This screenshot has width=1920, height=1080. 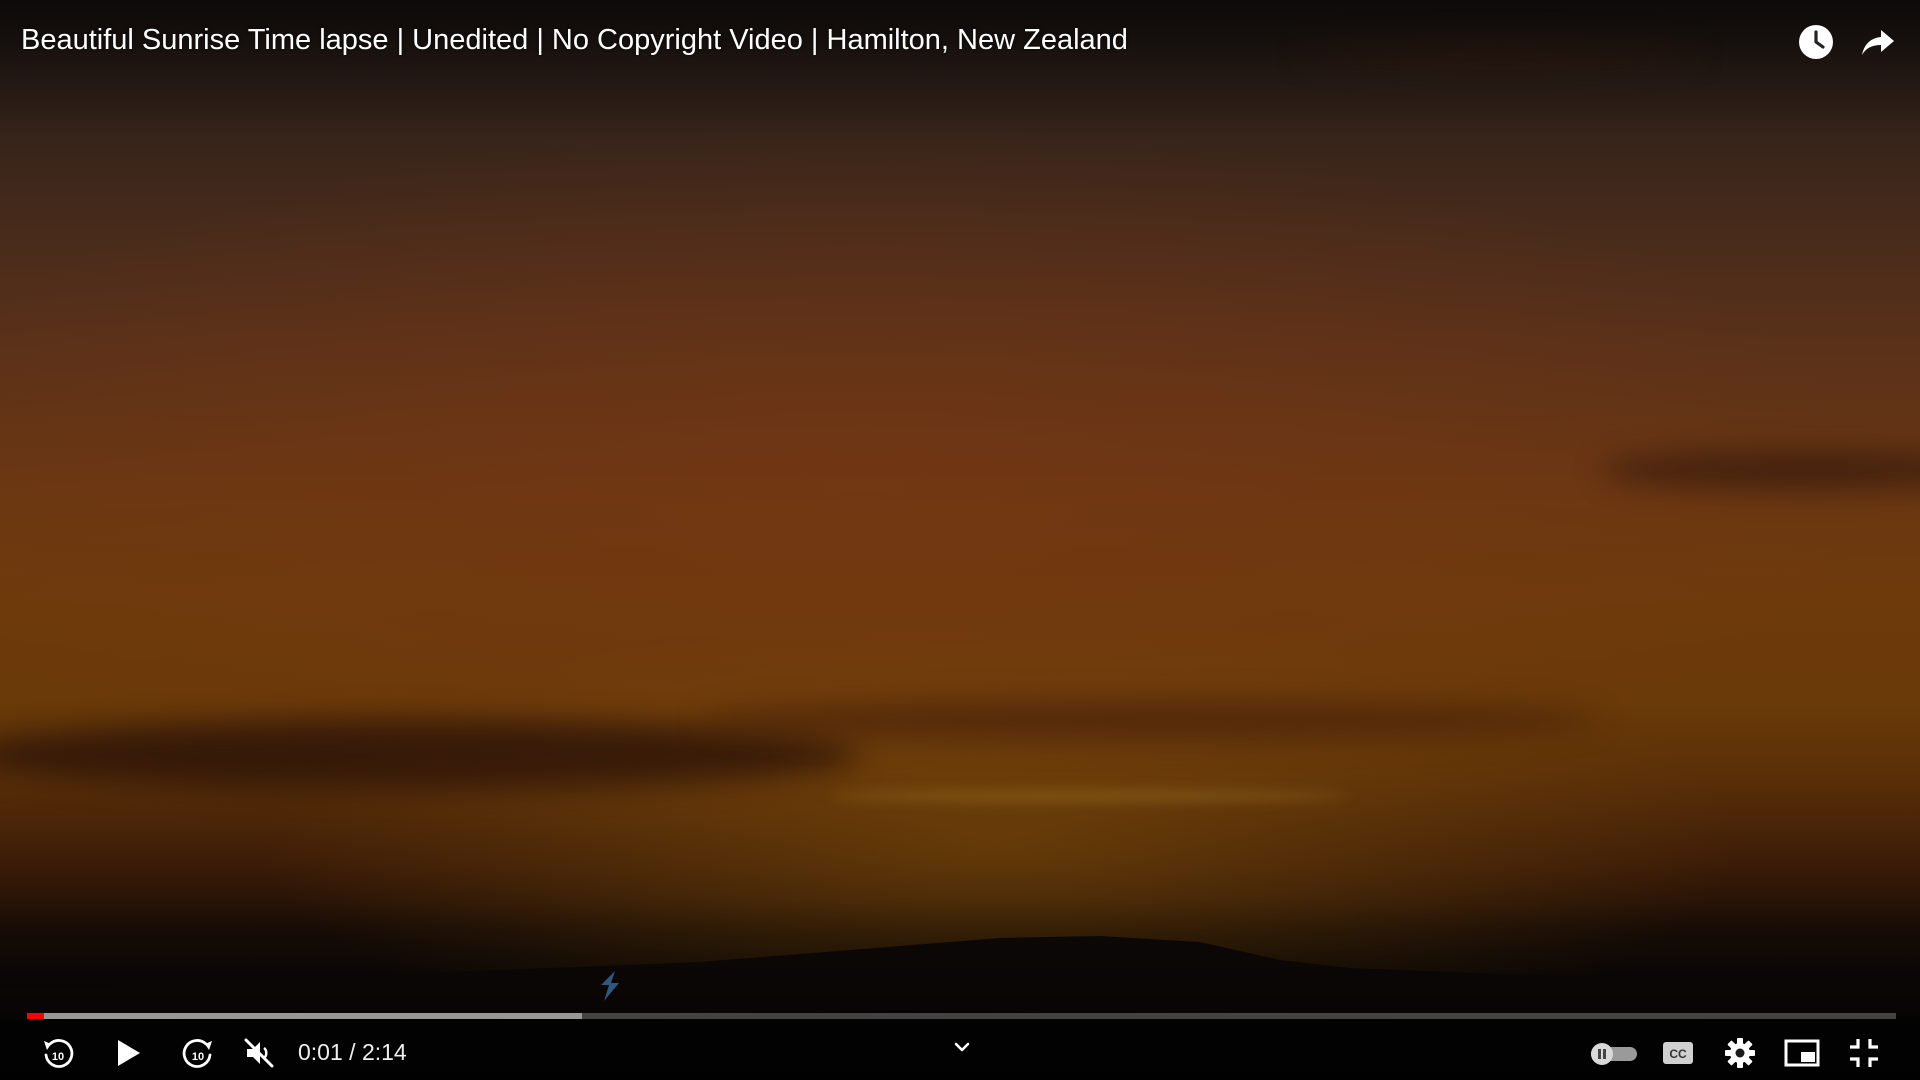 I want to click on settings-gear-icon, so click(x=1740, y=1053).